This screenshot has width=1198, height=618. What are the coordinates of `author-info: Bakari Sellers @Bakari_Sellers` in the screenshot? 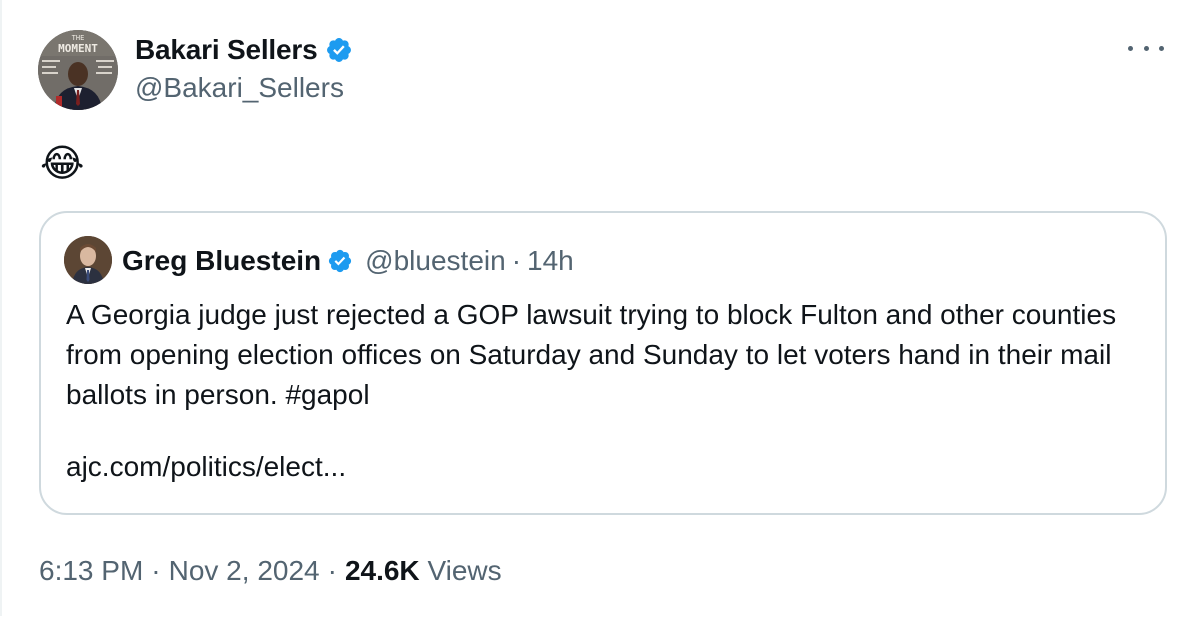 It's located at (244, 67).